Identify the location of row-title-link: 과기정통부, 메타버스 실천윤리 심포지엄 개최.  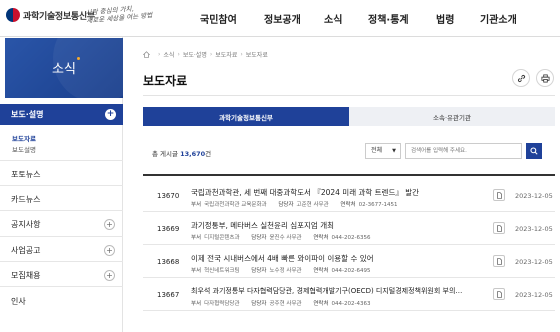
(262, 225).